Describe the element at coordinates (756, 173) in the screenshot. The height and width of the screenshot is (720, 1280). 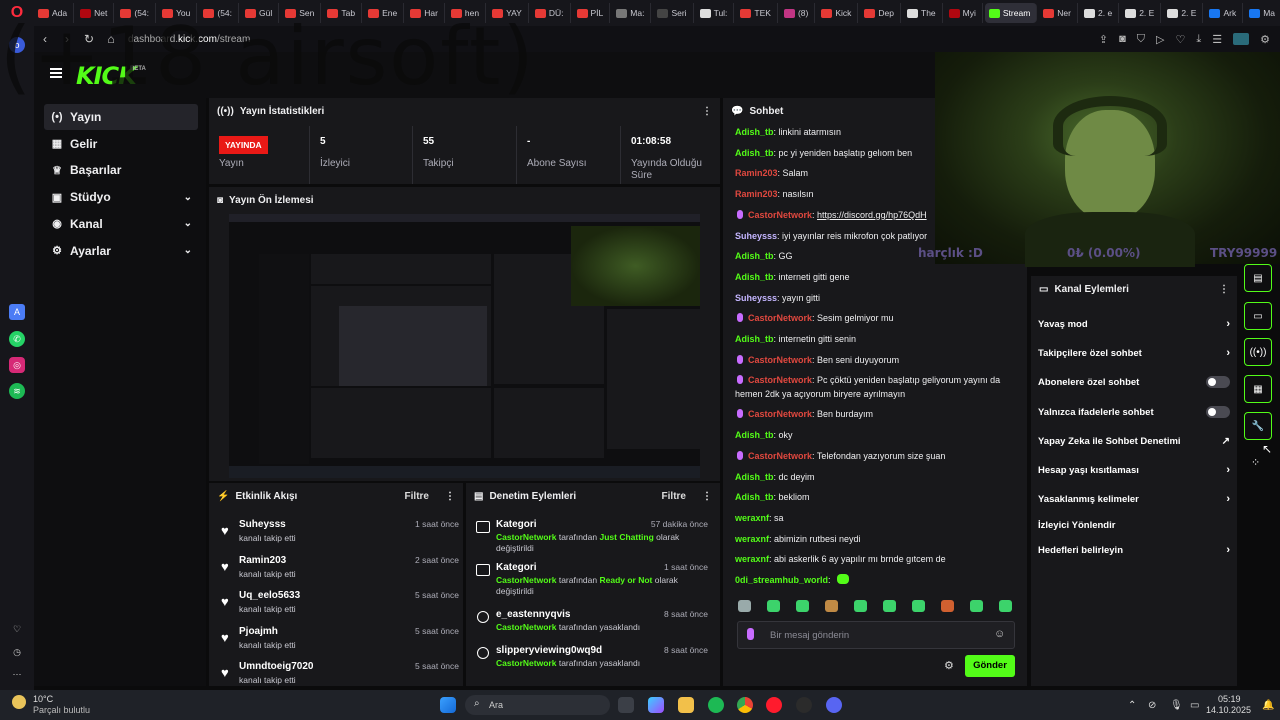
I see `chat-username: Ramin203` at that location.